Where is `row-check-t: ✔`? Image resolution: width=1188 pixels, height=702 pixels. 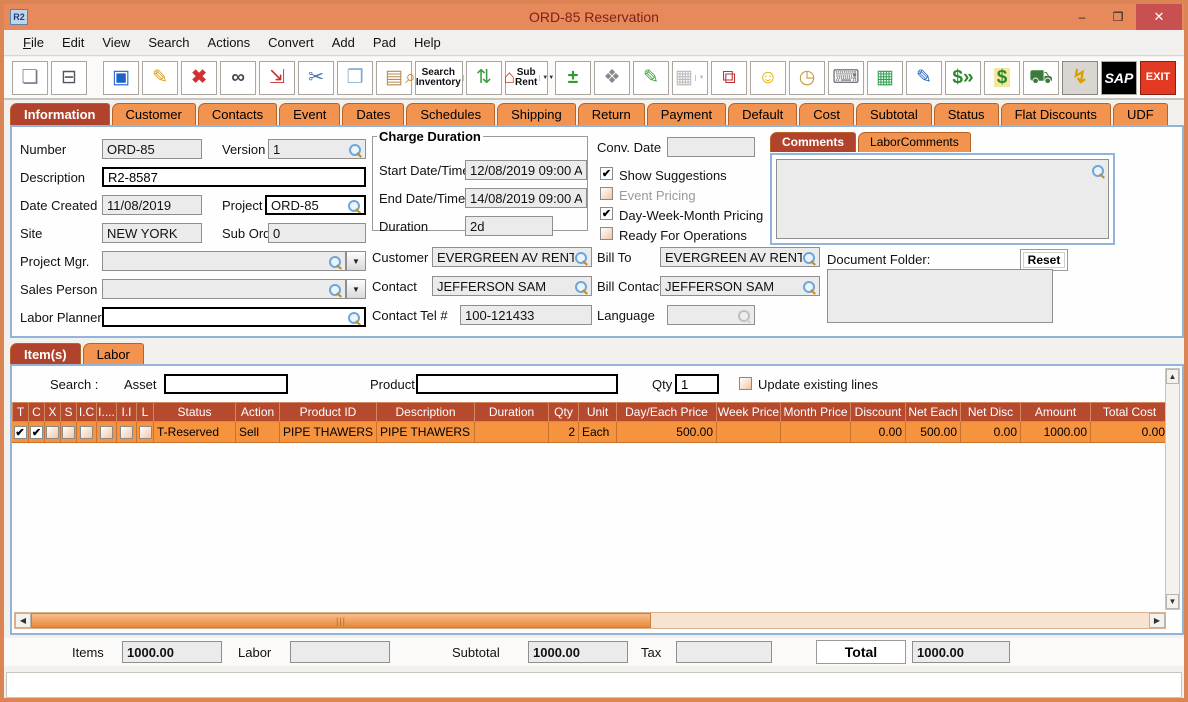
row-check-t: ✔ is located at coordinates (20, 432).